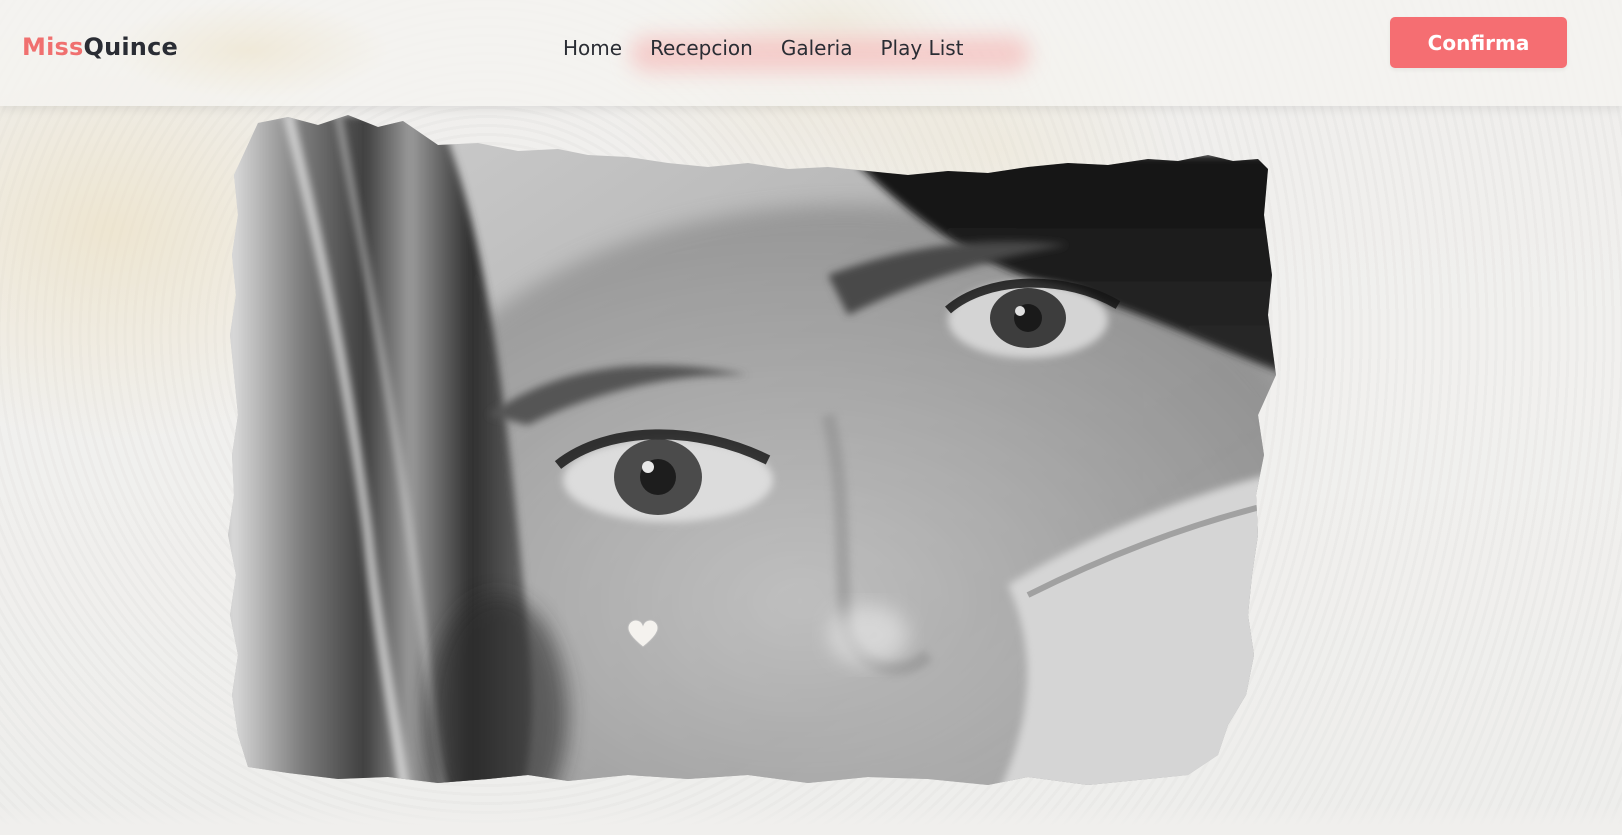 This screenshot has height=835, width=1622. I want to click on confirma-button: Confirma, so click(1478, 42).